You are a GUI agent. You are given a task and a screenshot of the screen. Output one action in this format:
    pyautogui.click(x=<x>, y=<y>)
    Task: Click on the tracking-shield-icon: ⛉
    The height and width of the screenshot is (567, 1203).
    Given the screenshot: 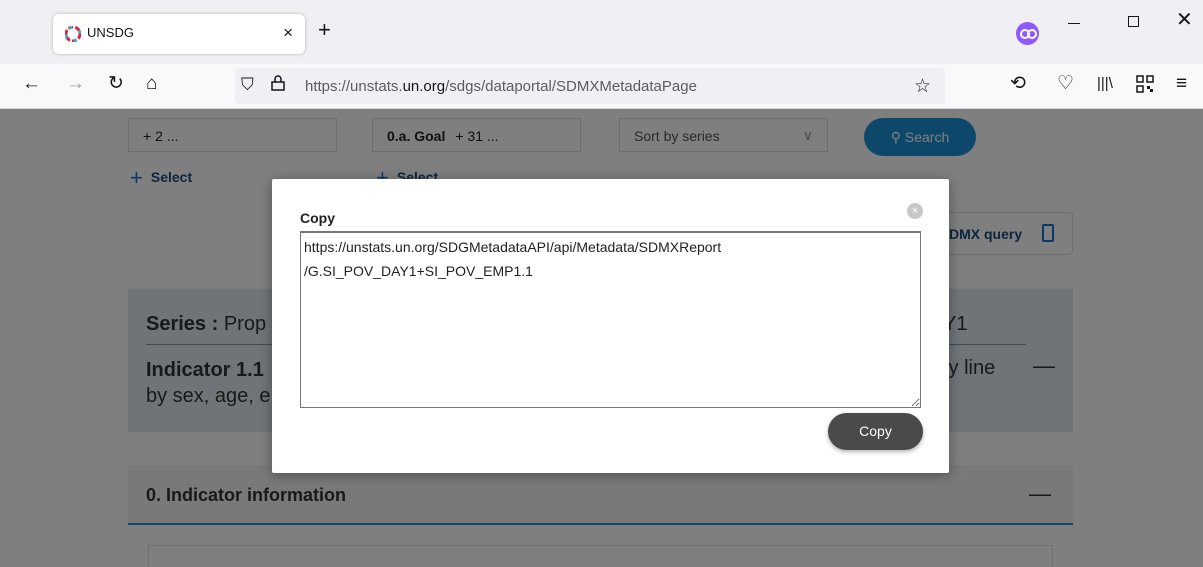 What is the action you would take?
    pyautogui.click(x=247, y=85)
    